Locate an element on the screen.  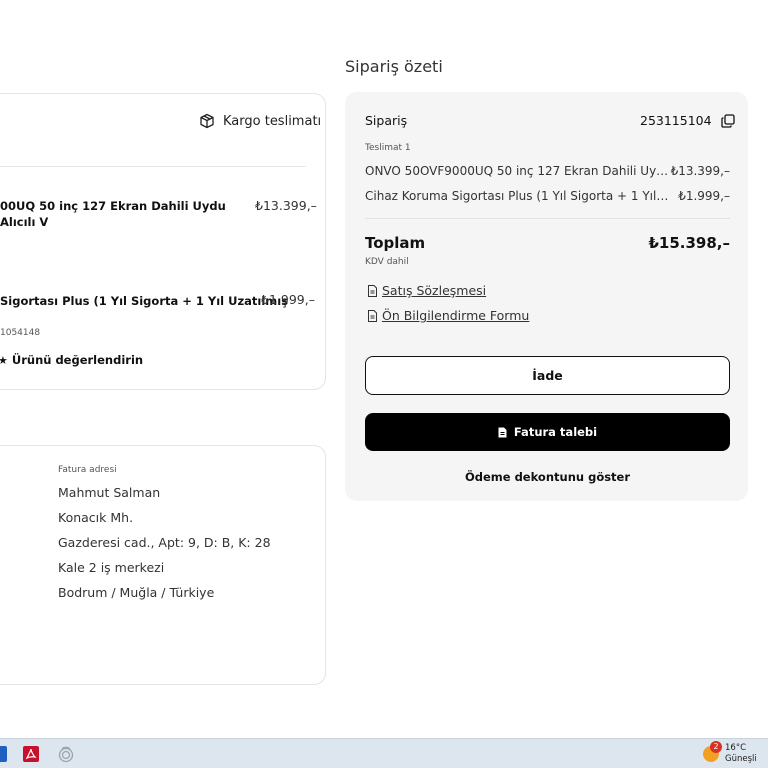
weather-widget: 2 16°C Güneşli is located at coordinates (731, 754).